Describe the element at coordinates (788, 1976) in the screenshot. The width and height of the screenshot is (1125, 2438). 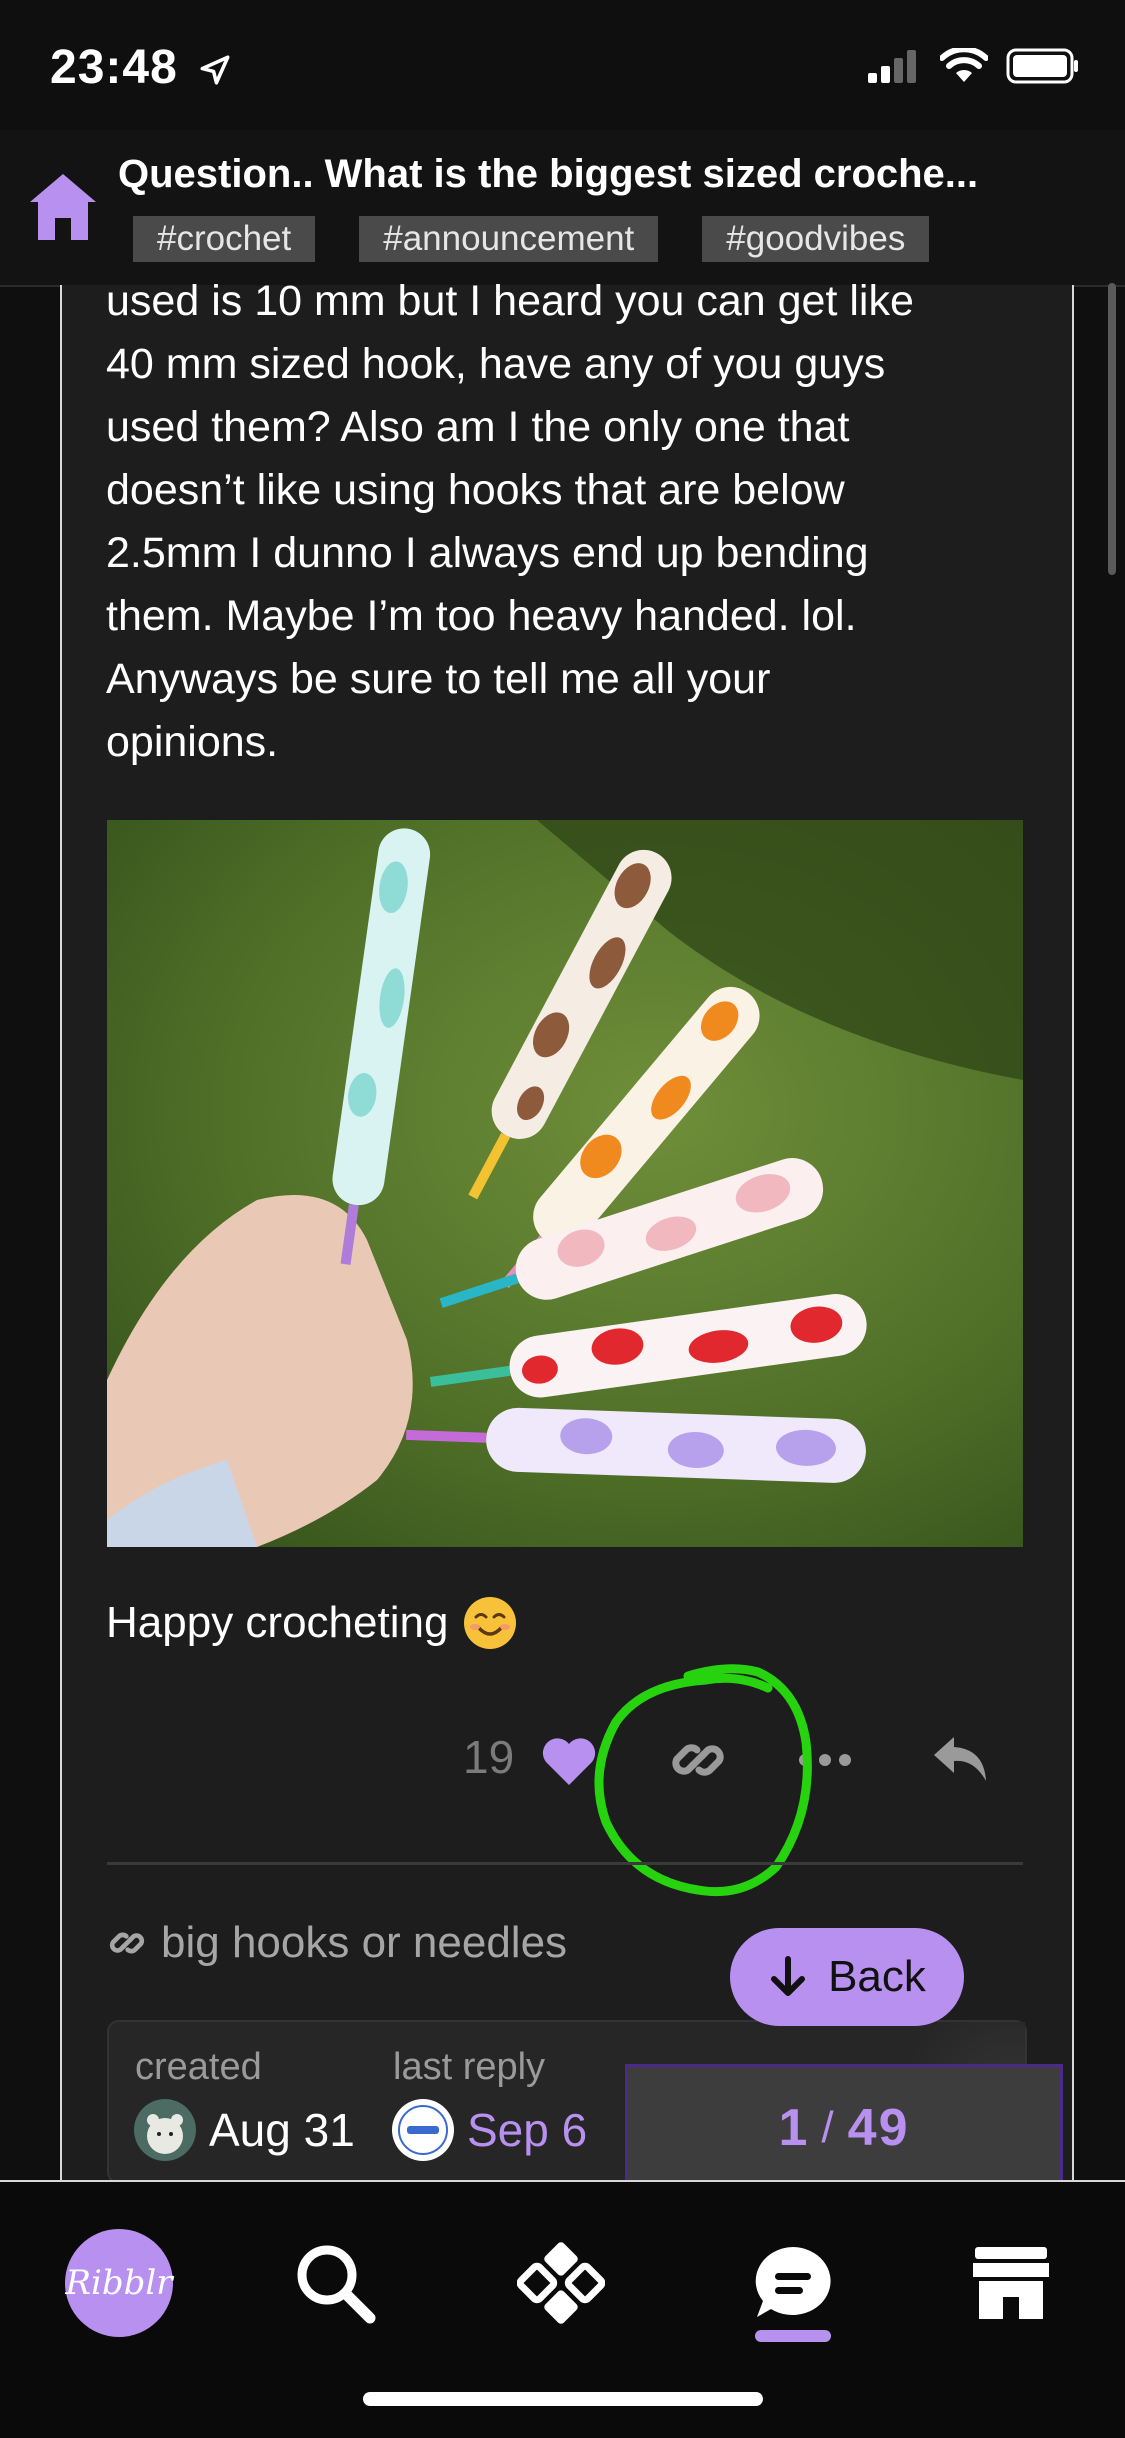
I see `arrow-down-icon` at that location.